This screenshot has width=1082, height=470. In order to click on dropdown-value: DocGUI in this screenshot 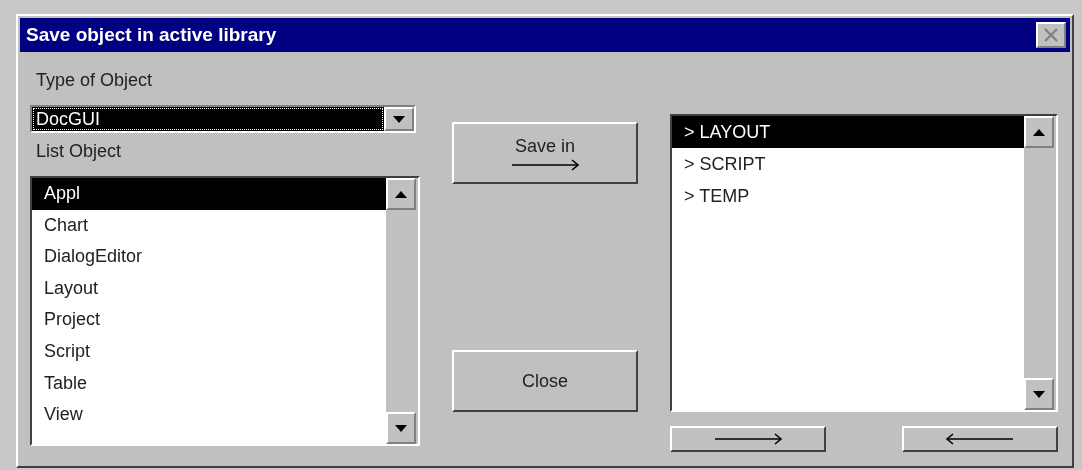, I will do `click(208, 119)`.